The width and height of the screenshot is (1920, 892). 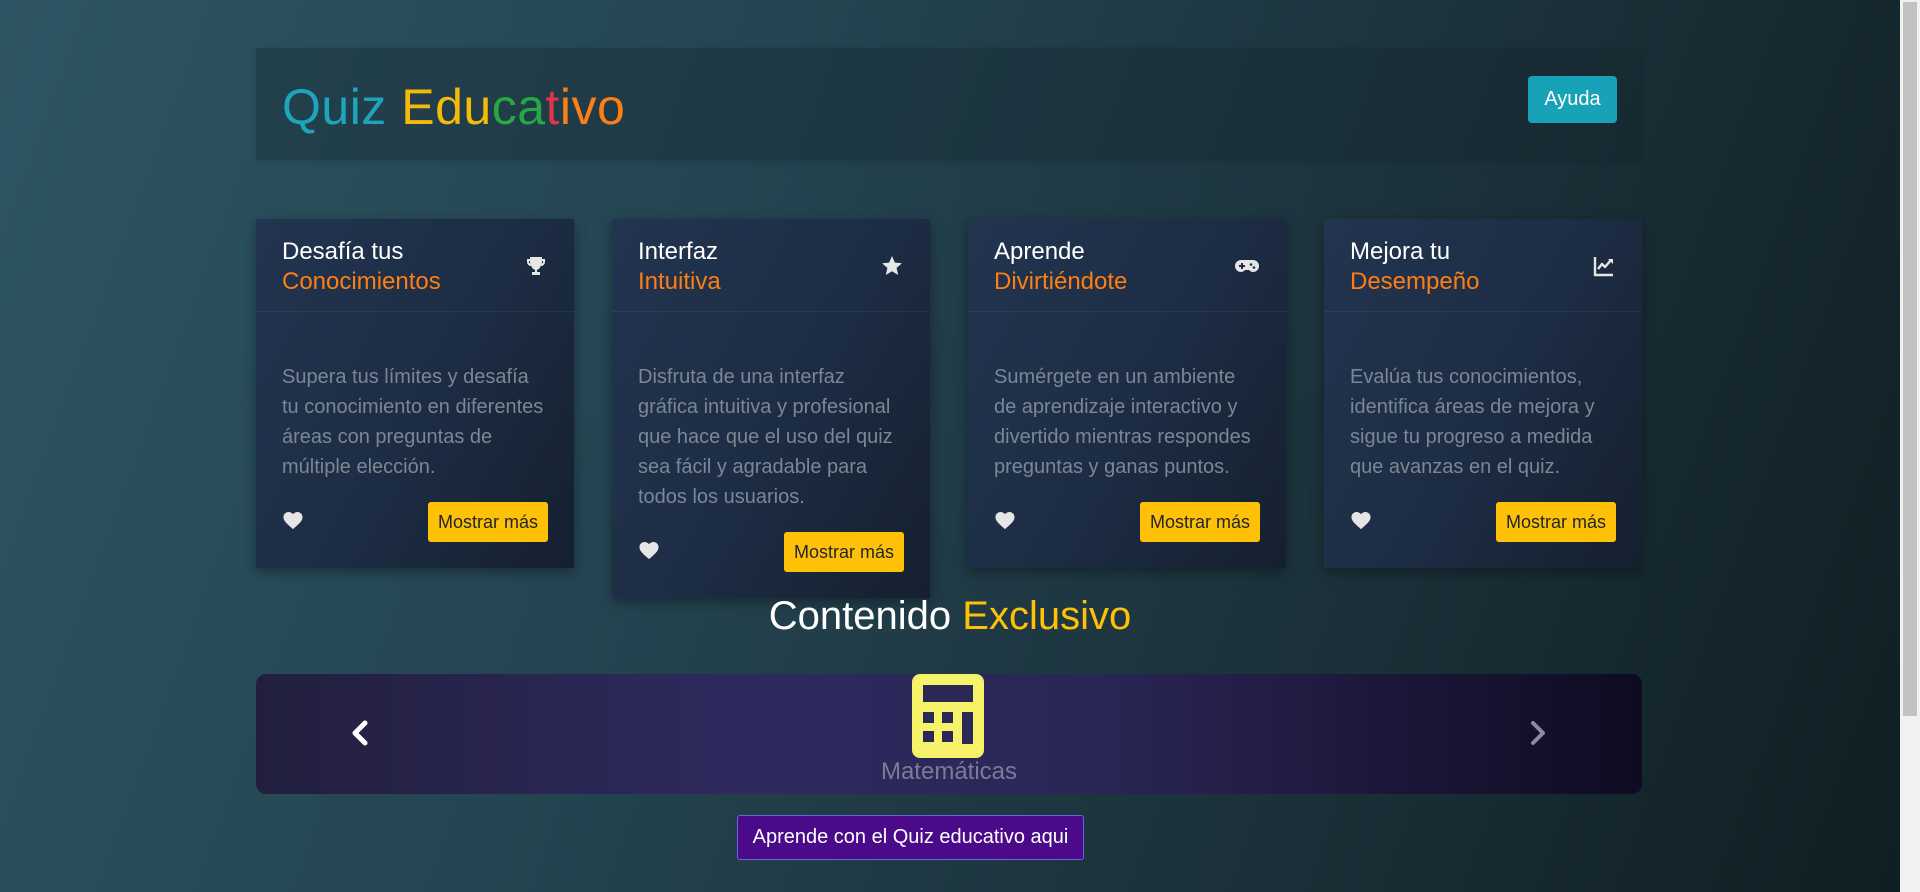 What do you see at coordinates (678, 251) in the screenshot?
I see `card-title-line1: Interfaz` at bounding box center [678, 251].